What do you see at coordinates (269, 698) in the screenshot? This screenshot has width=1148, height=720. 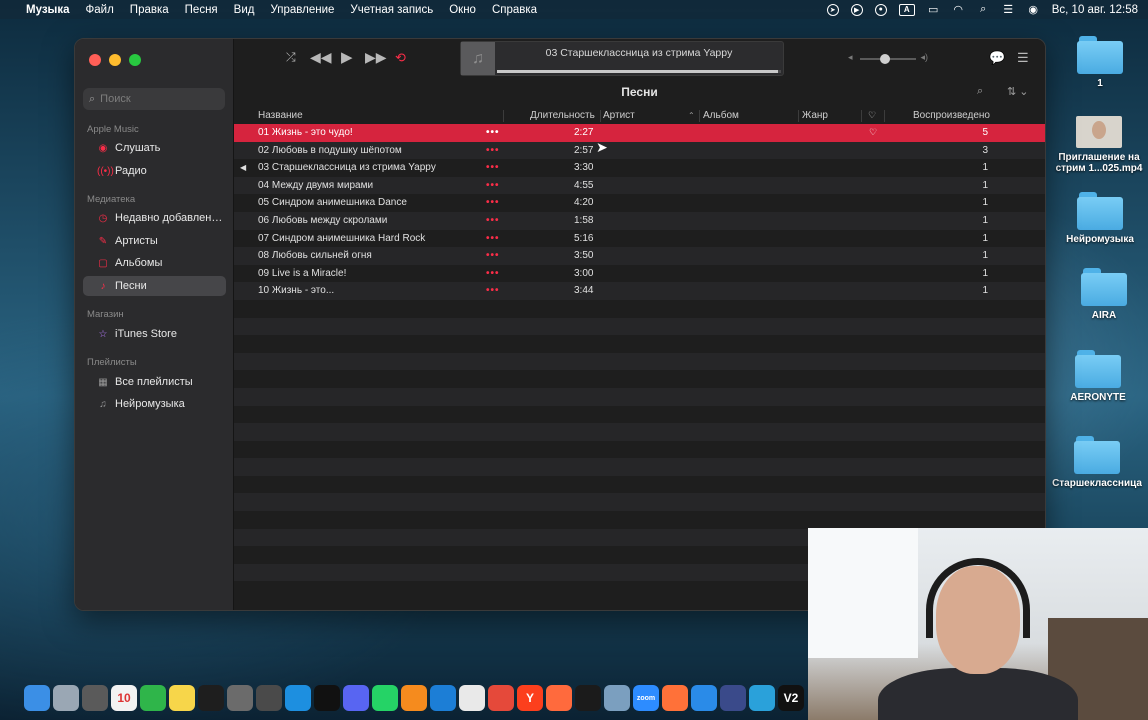 I see `dock-activity-icon` at bounding box center [269, 698].